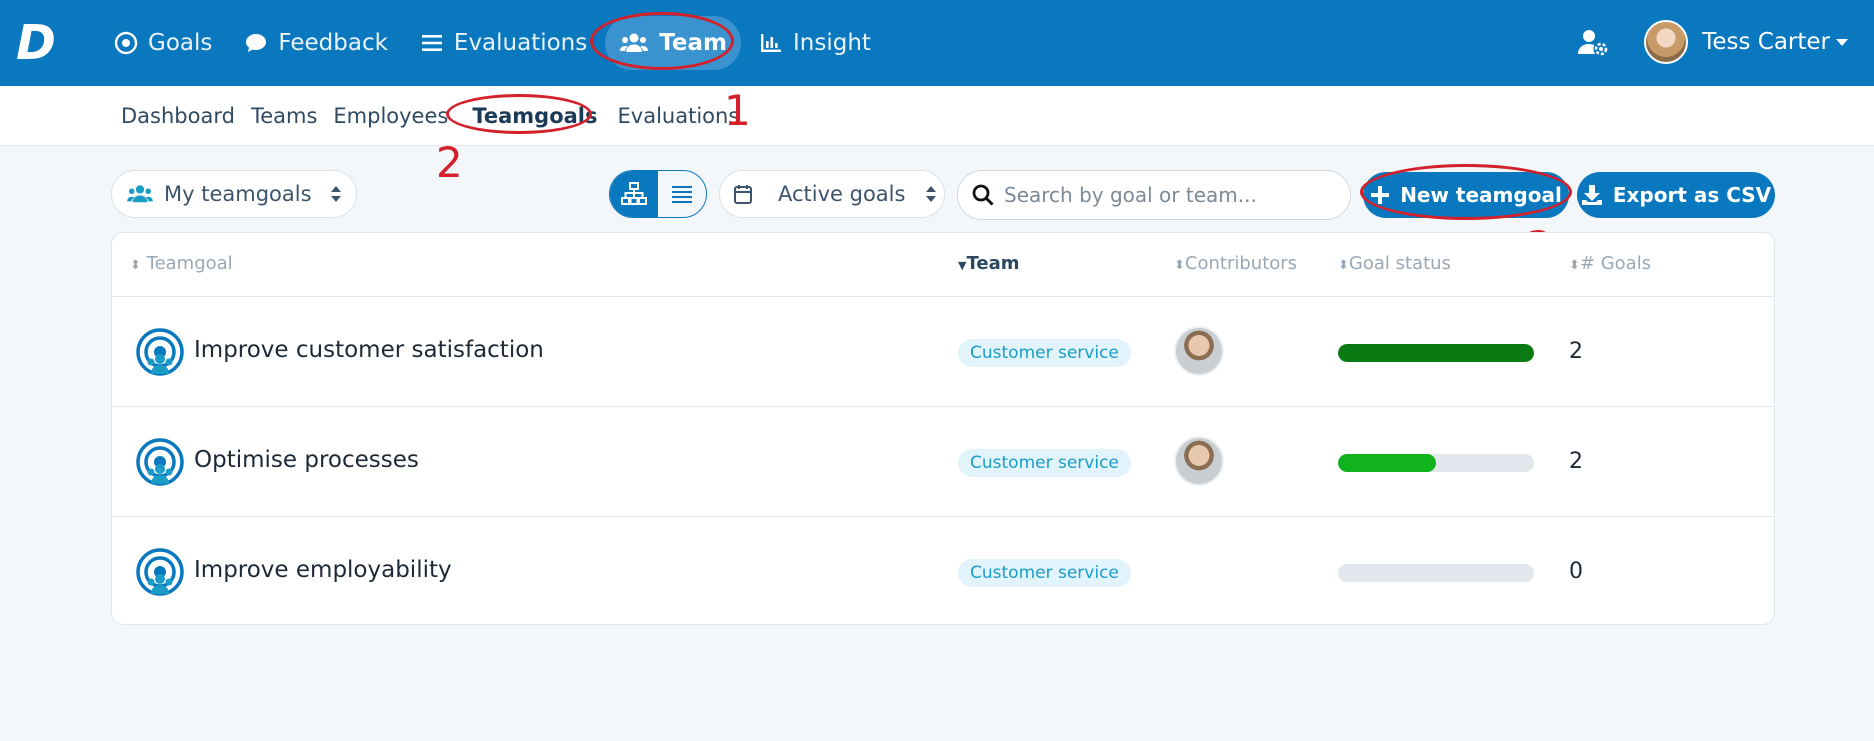 This screenshot has height=741, width=1874. What do you see at coordinates (842, 194) in the screenshot?
I see `status-filter-value: Active goals` at bounding box center [842, 194].